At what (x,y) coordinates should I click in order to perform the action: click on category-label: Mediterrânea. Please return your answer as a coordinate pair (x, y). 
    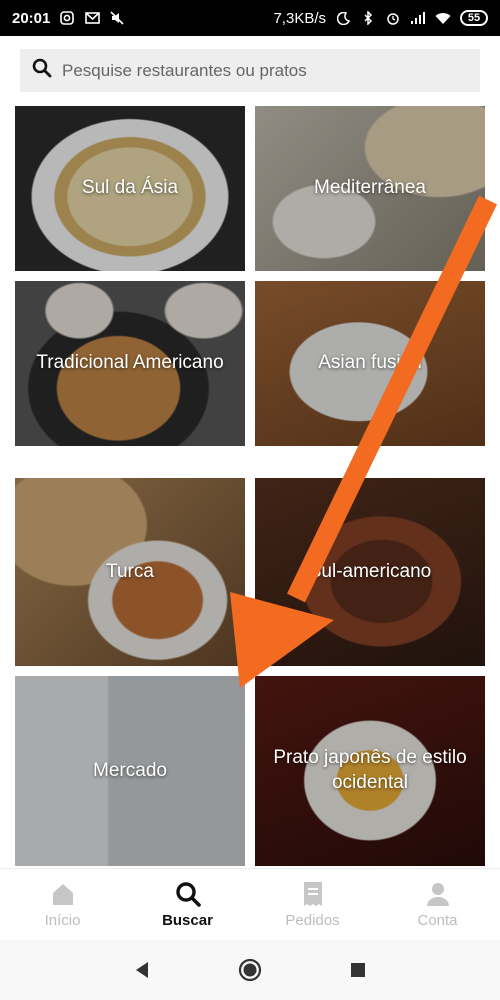
    Looking at the image, I should click on (370, 188).